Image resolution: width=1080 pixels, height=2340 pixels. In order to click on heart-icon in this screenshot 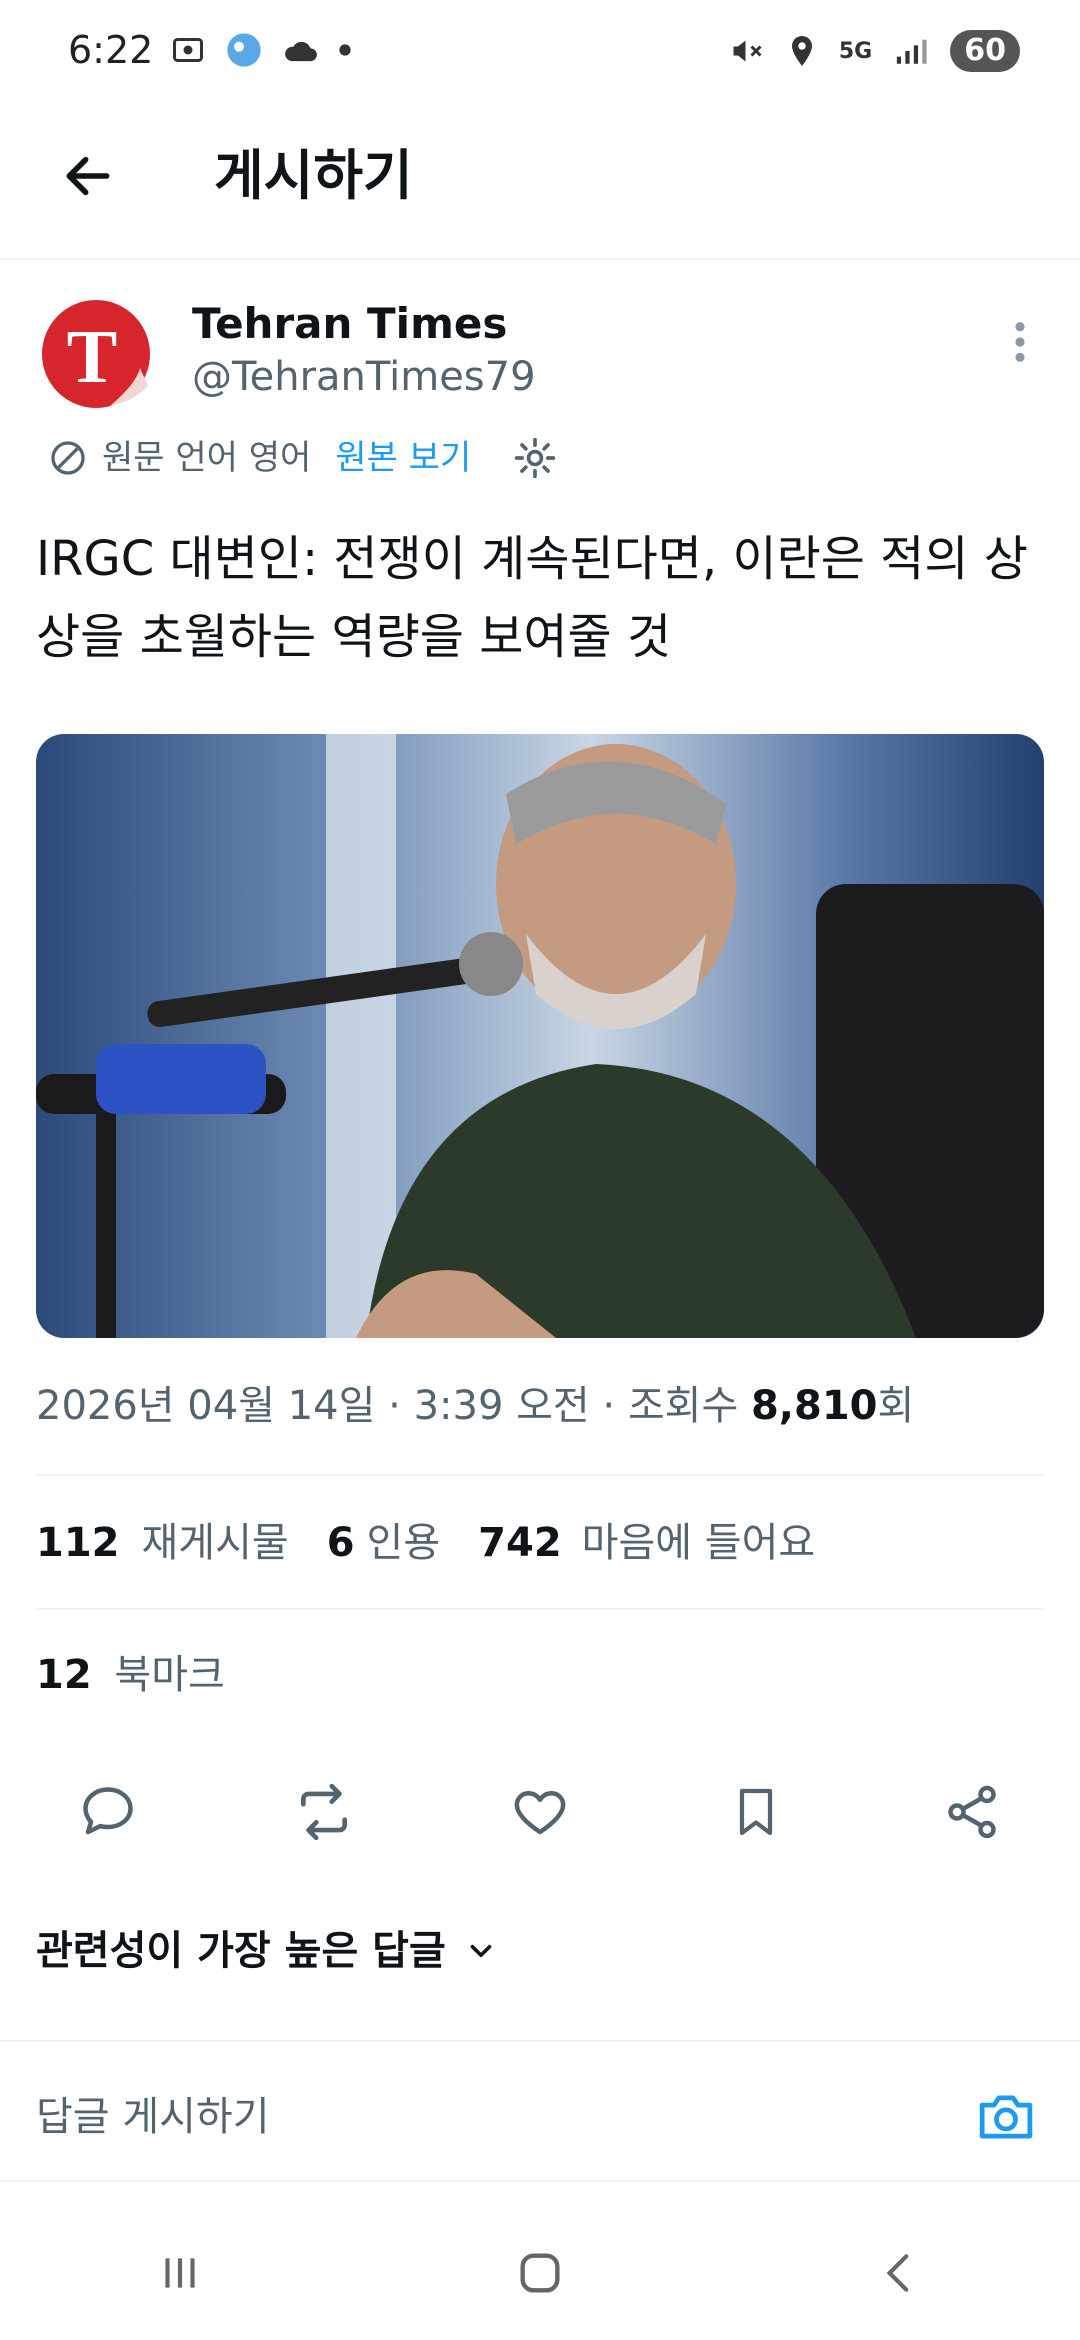, I will do `click(540, 1813)`.